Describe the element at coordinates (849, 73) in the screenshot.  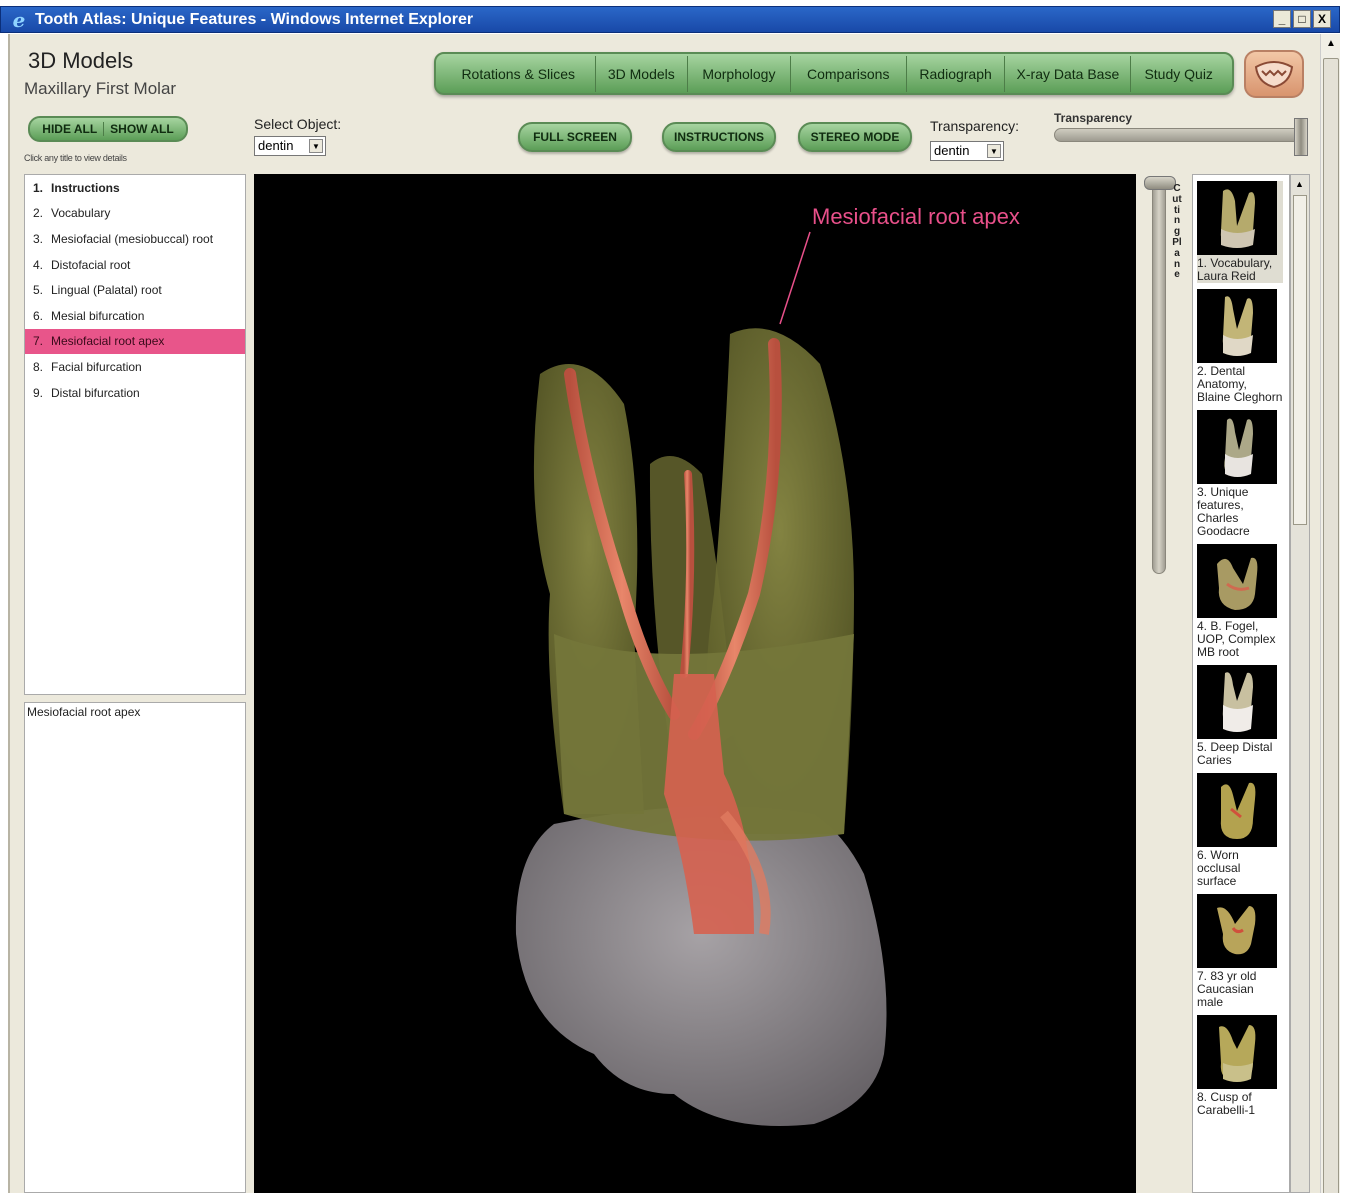
I see `tab-comparisons: Comparisons` at that location.